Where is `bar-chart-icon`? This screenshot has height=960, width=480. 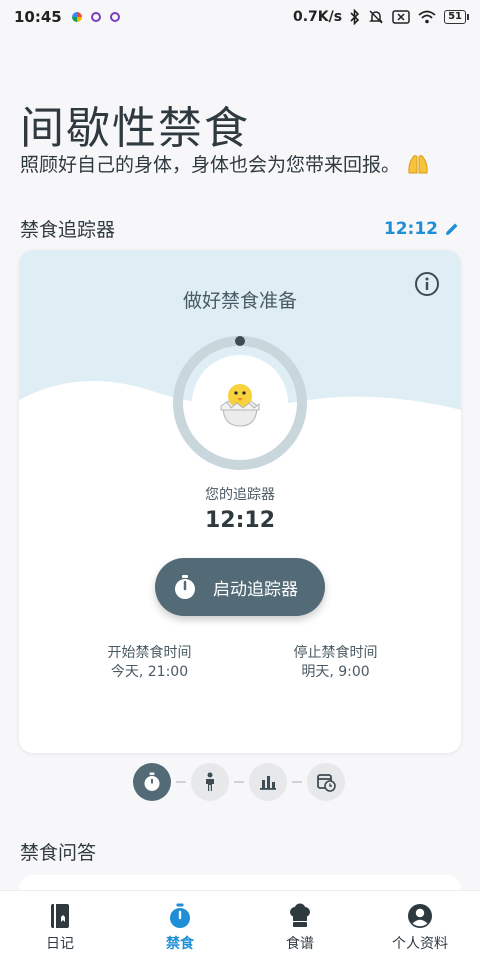 bar-chart-icon is located at coordinates (268, 783).